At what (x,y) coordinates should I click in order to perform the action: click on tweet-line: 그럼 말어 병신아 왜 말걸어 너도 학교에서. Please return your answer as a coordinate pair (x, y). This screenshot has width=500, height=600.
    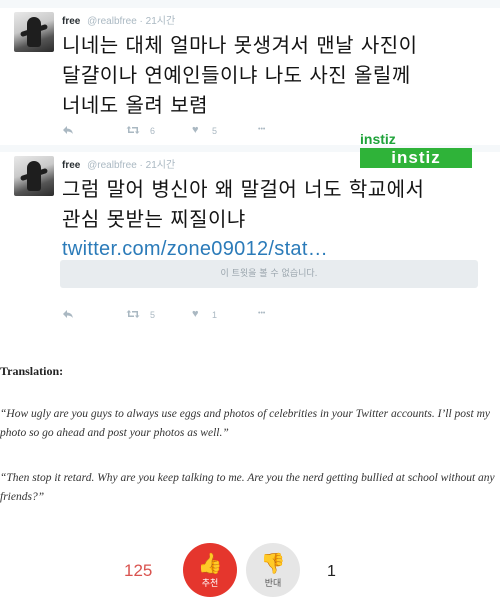
    Looking at the image, I should click on (243, 189).